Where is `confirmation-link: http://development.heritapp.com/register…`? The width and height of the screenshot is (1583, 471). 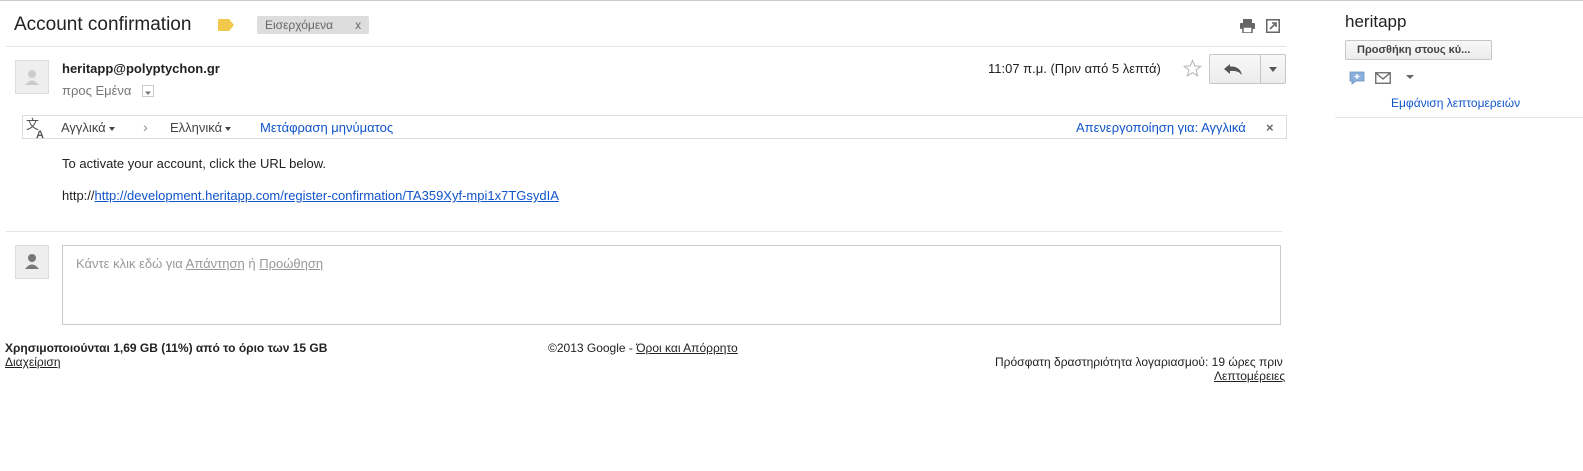
confirmation-link: http://development.heritapp.com/register… is located at coordinates (327, 195).